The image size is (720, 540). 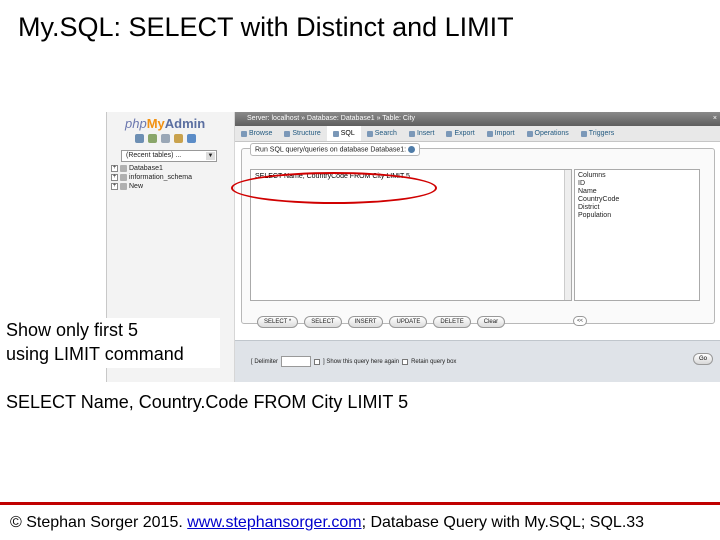 What do you see at coordinates (637, 208) in the screenshot?
I see `column-item: District` at bounding box center [637, 208].